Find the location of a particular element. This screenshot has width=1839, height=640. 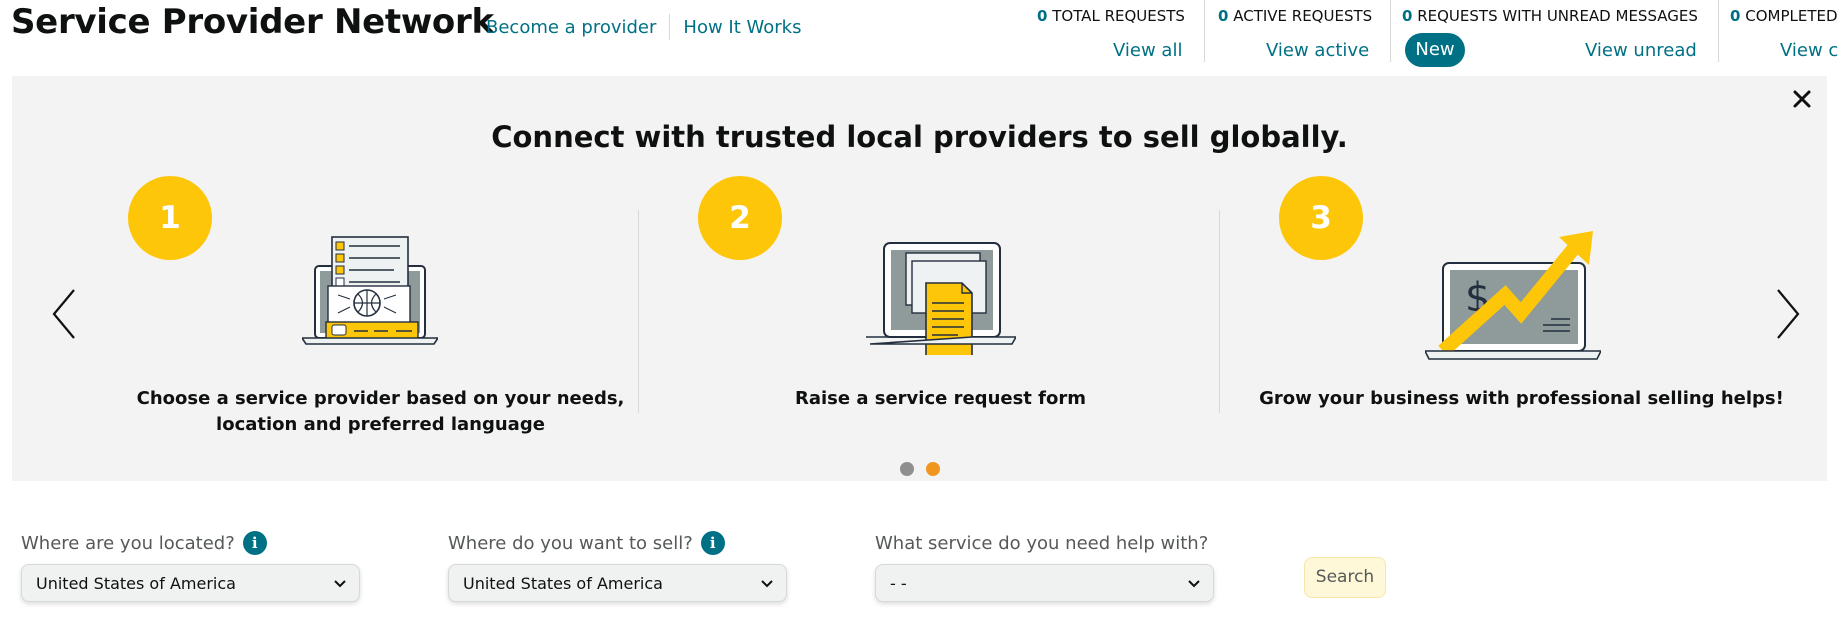

service-value: - - is located at coordinates (898, 583).